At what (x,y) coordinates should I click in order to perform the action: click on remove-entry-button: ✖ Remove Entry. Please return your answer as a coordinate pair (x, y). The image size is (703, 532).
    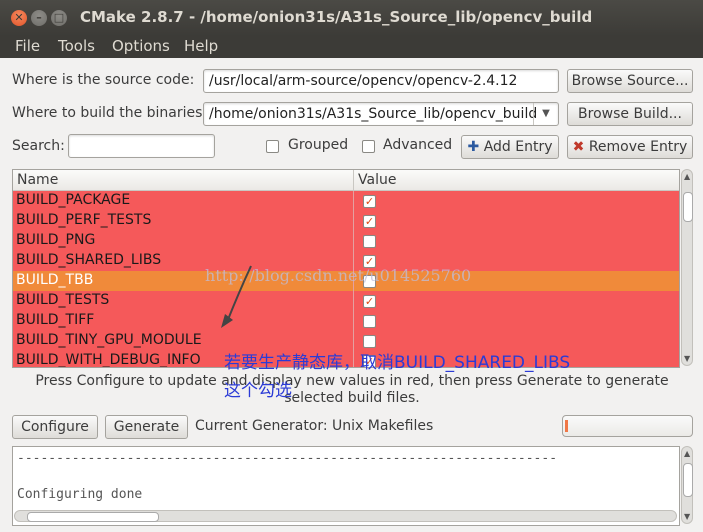
    Looking at the image, I should click on (630, 147).